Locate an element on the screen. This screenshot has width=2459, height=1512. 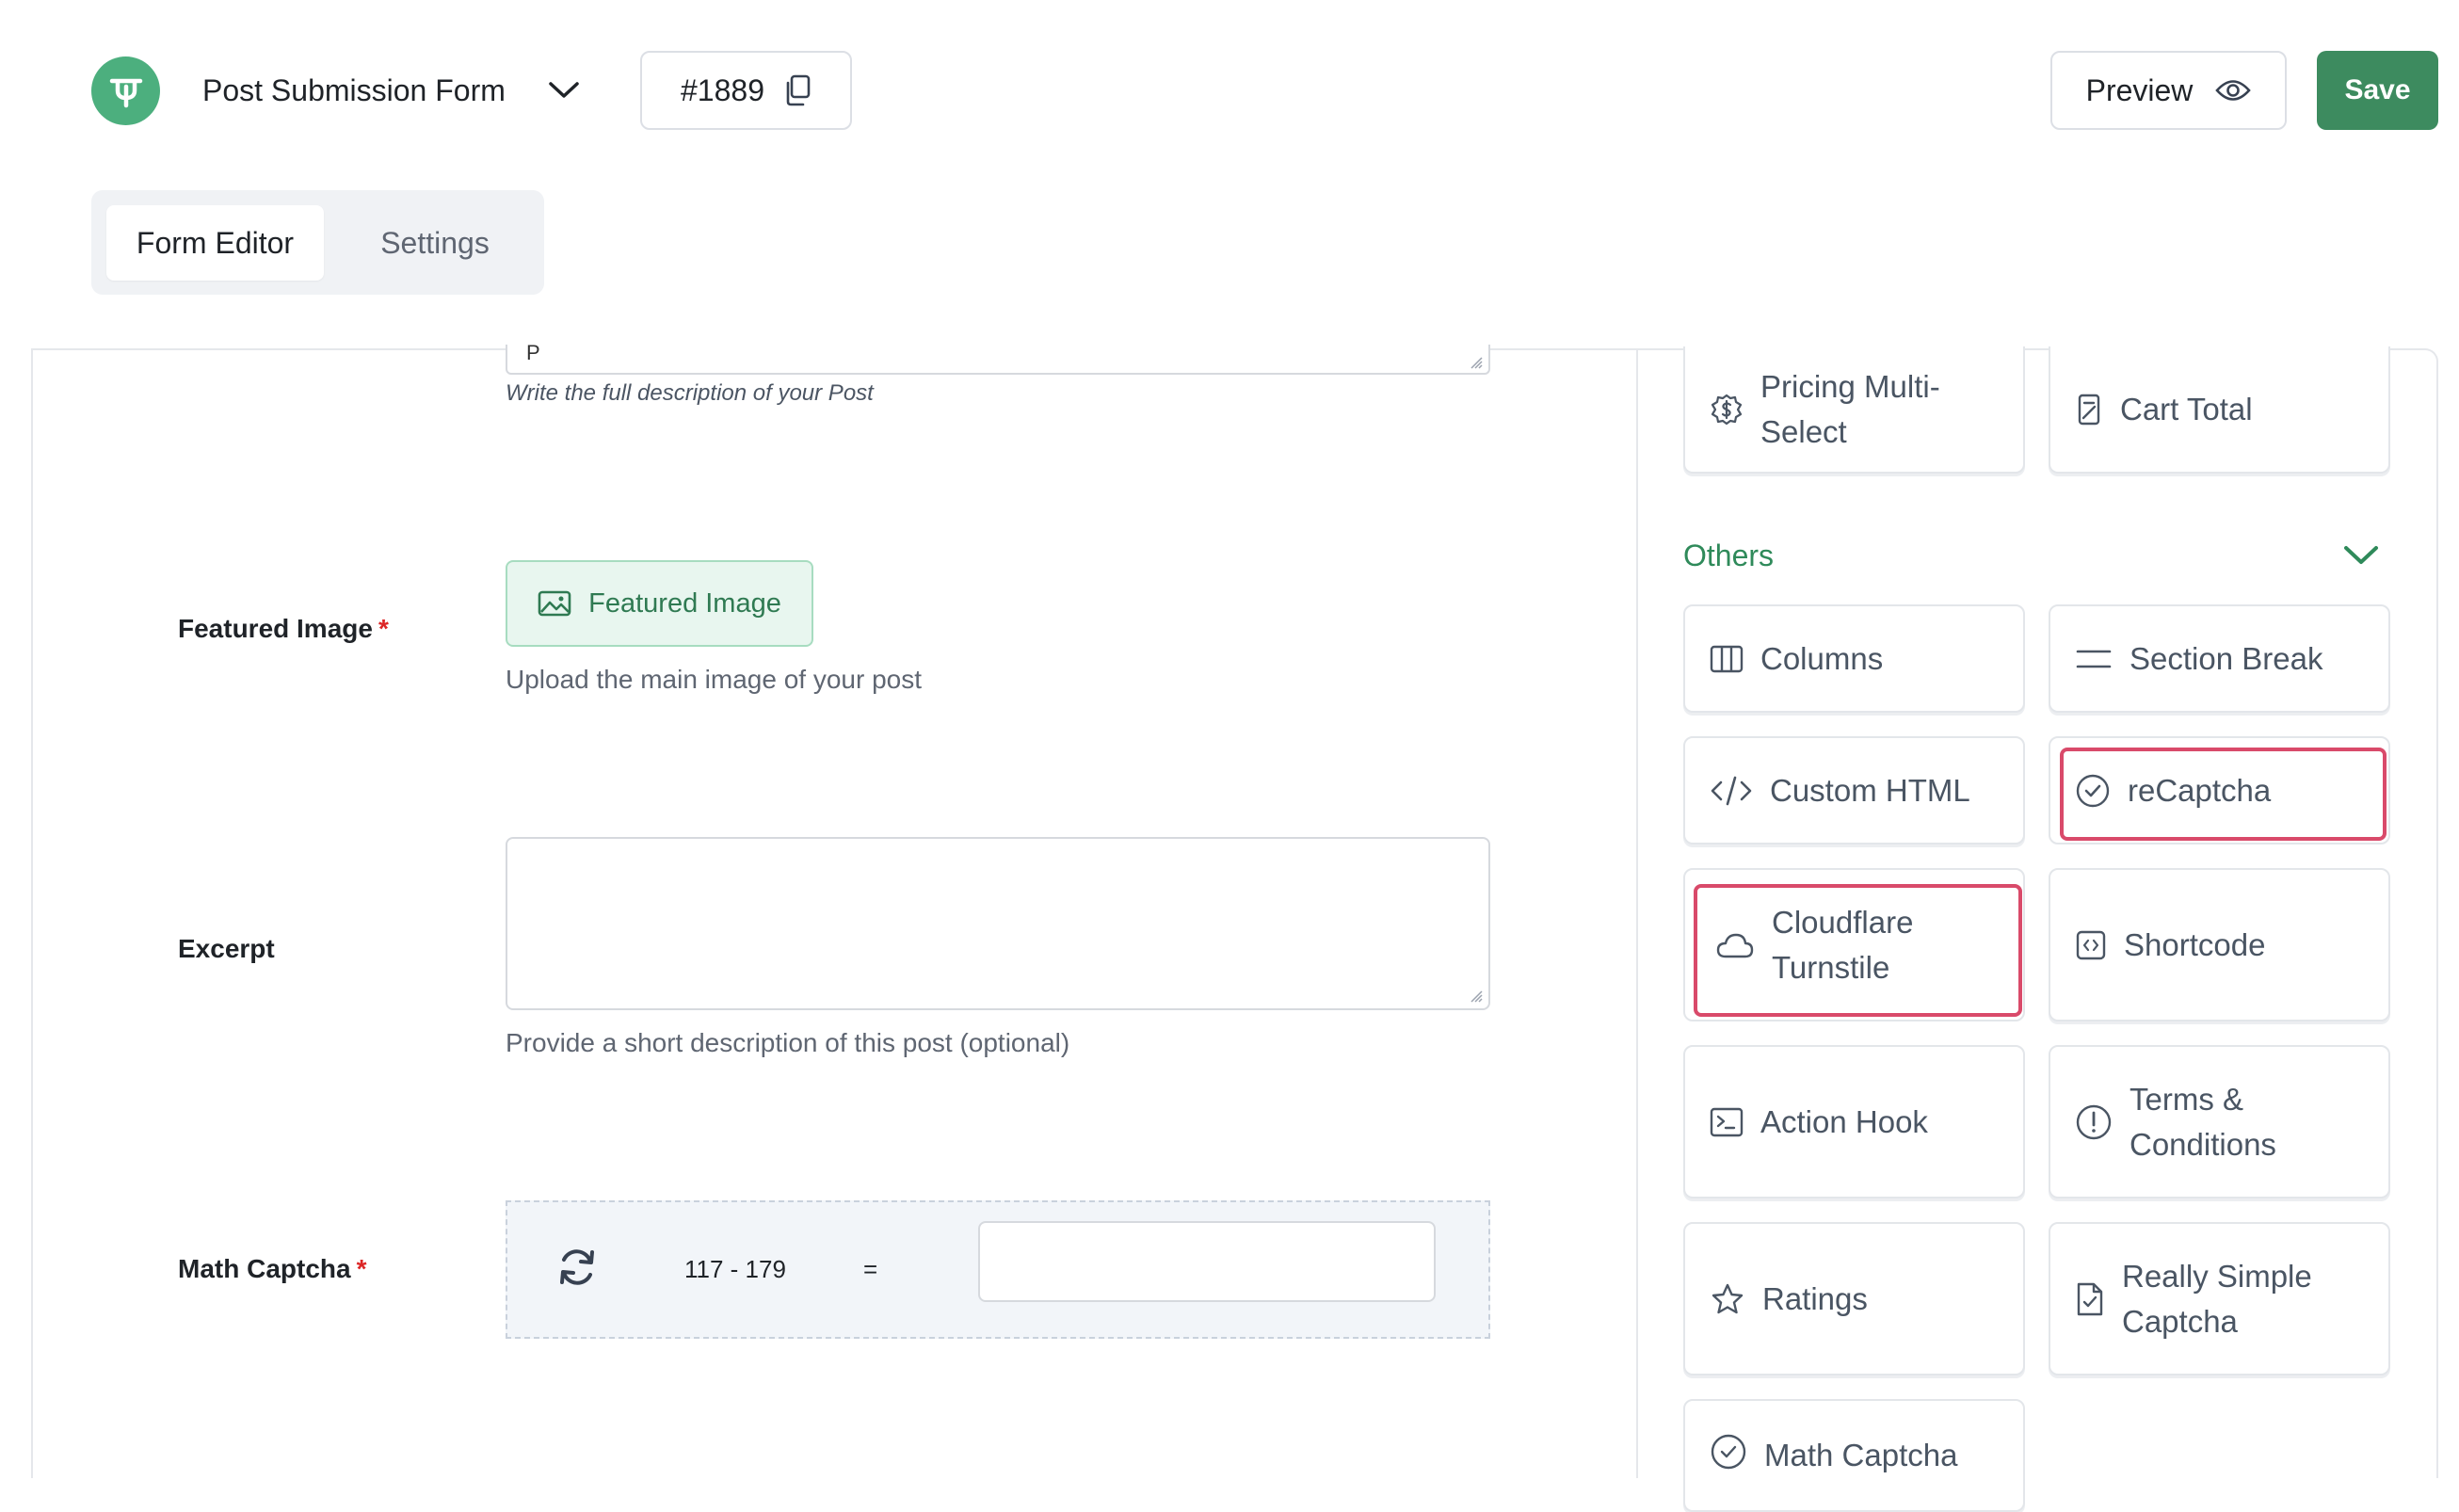
editor-tabs: Form Editor Settings is located at coordinates (317, 242).